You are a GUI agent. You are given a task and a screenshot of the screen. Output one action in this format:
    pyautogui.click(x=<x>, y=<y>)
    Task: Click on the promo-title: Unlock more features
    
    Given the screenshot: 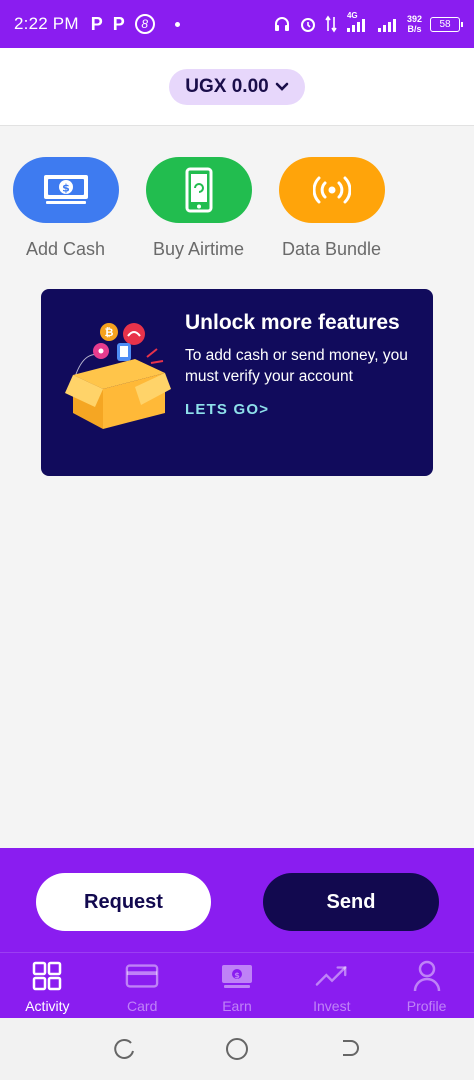 What is the action you would take?
    pyautogui.click(x=292, y=322)
    